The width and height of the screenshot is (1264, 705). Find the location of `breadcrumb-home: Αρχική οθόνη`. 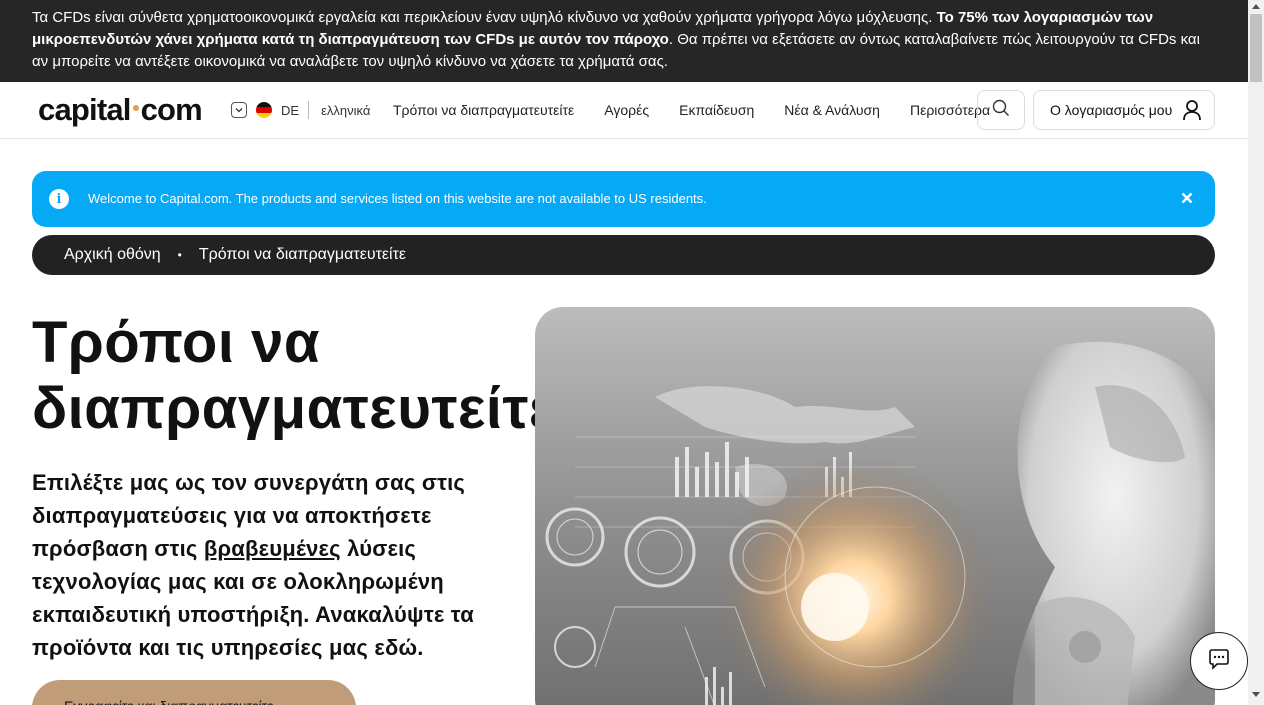

breadcrumb-home: Αρχική οθόνη is located at coordinates (112, 255).